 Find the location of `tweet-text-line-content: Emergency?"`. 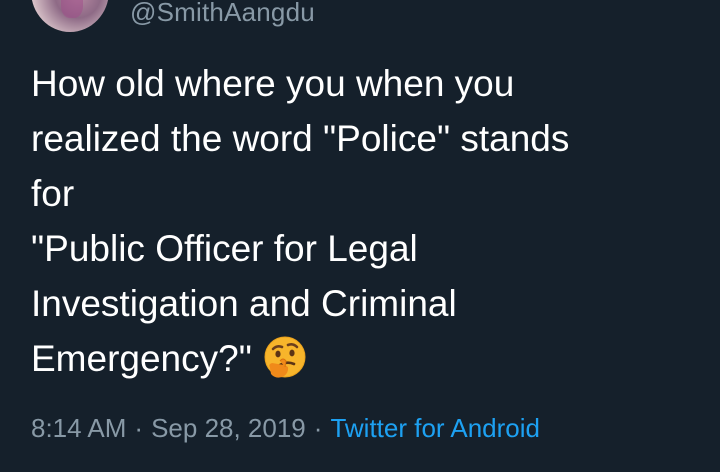

tweet-text-line-content: Emergency?" is located at coordinates (141, 358).